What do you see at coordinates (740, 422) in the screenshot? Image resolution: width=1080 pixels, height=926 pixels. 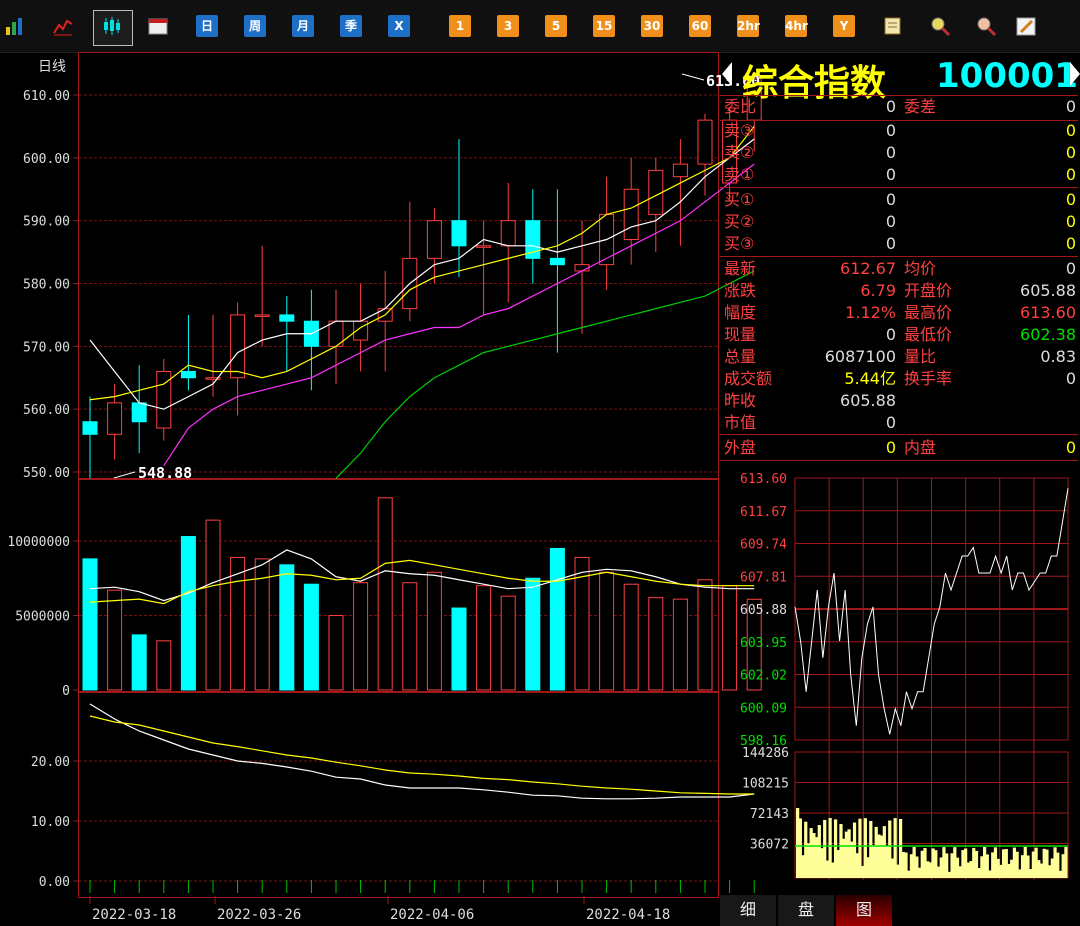 I see `stat-label: 市值` at bounding box center [740, 422].